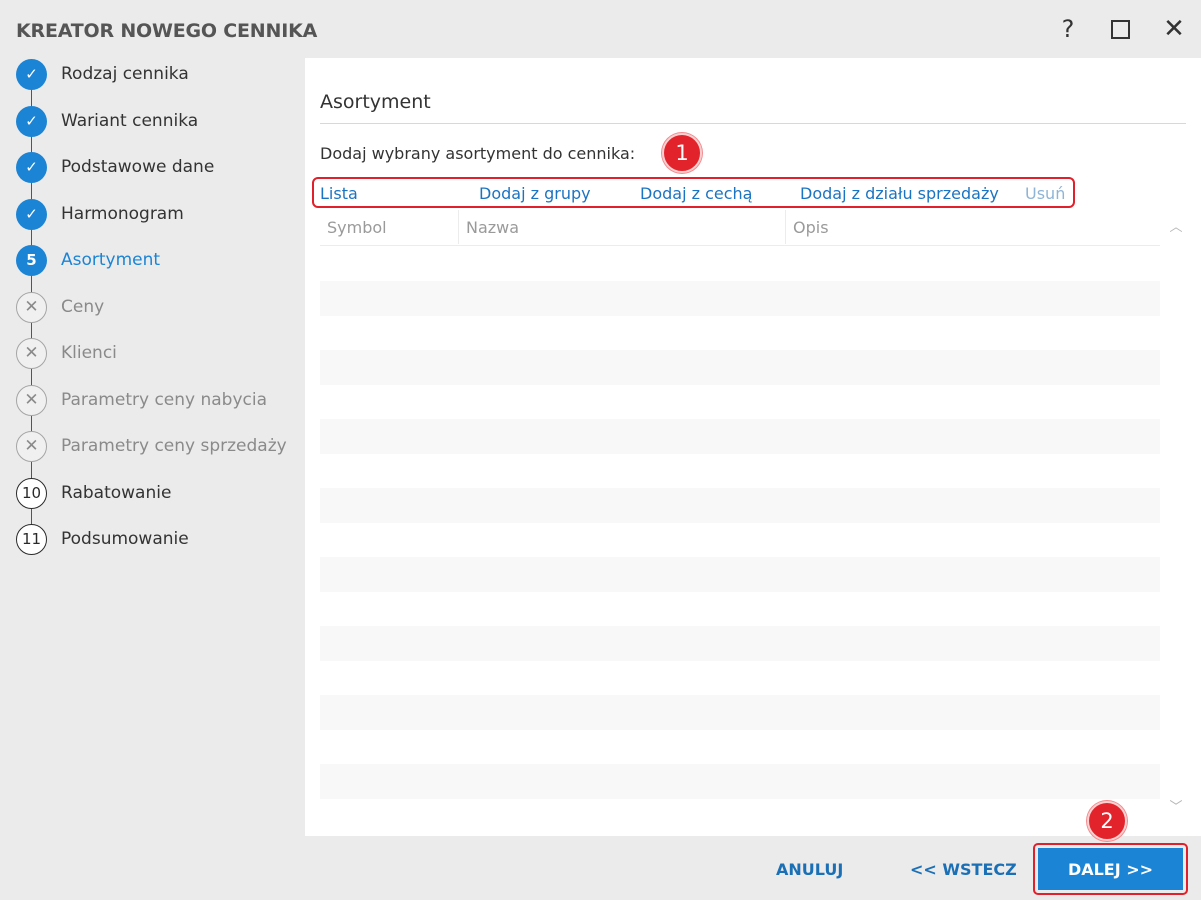 The image size is (1201, 900). What do you see at coordinates (339, 193) in the screenshot?
I see `lista-link: Lista` at bounding box center [339, 193].